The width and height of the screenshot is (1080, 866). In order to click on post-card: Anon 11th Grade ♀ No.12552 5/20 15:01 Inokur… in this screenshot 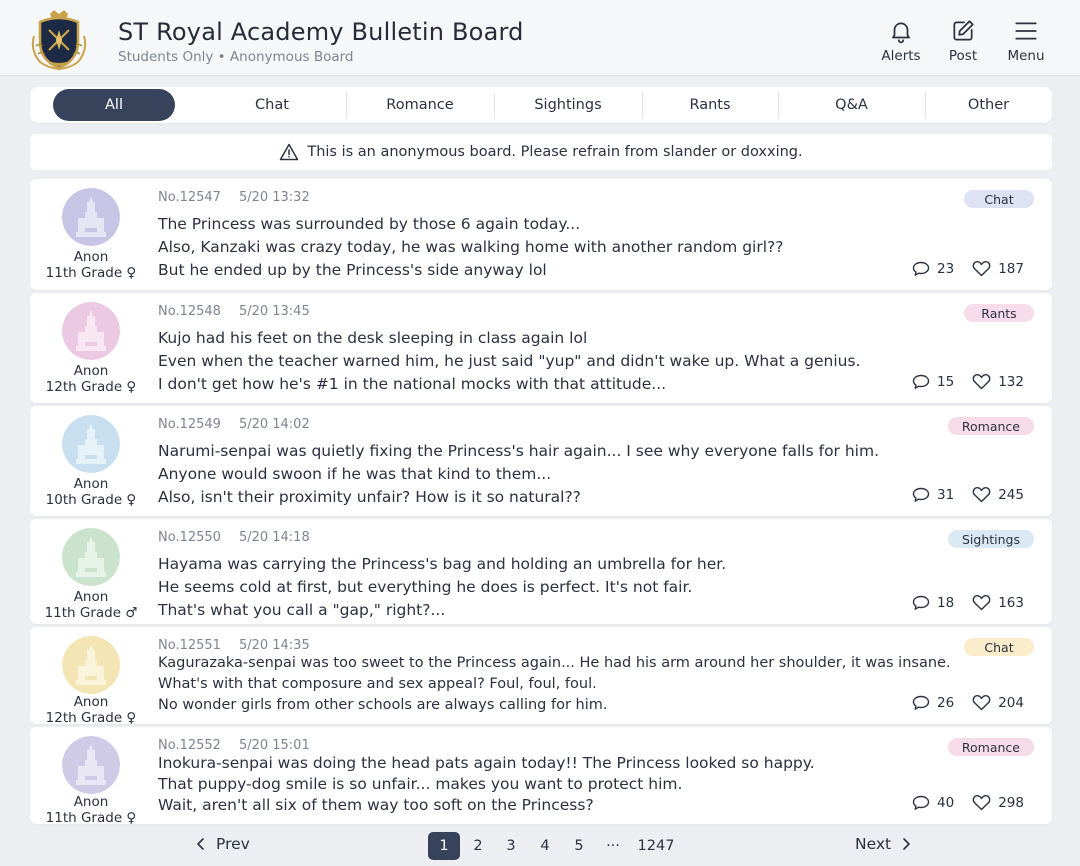, I will do `click(541, 776)`.